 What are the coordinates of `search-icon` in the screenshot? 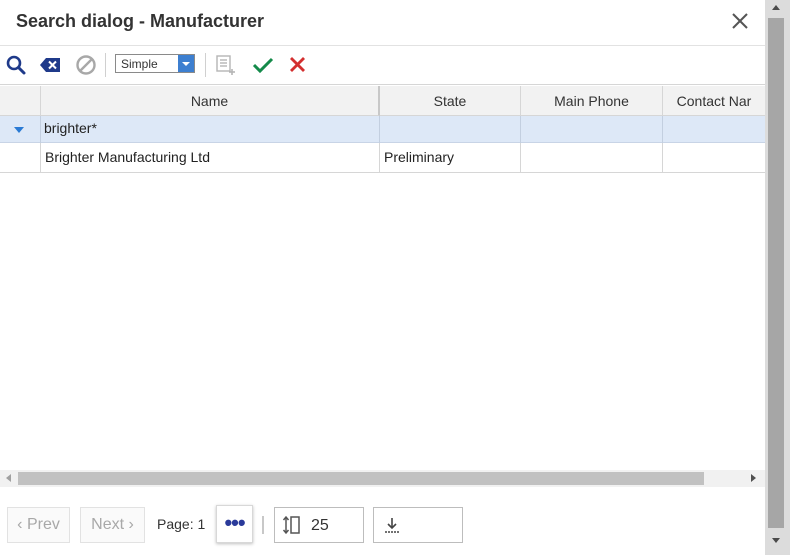 It's located at (16, 65).